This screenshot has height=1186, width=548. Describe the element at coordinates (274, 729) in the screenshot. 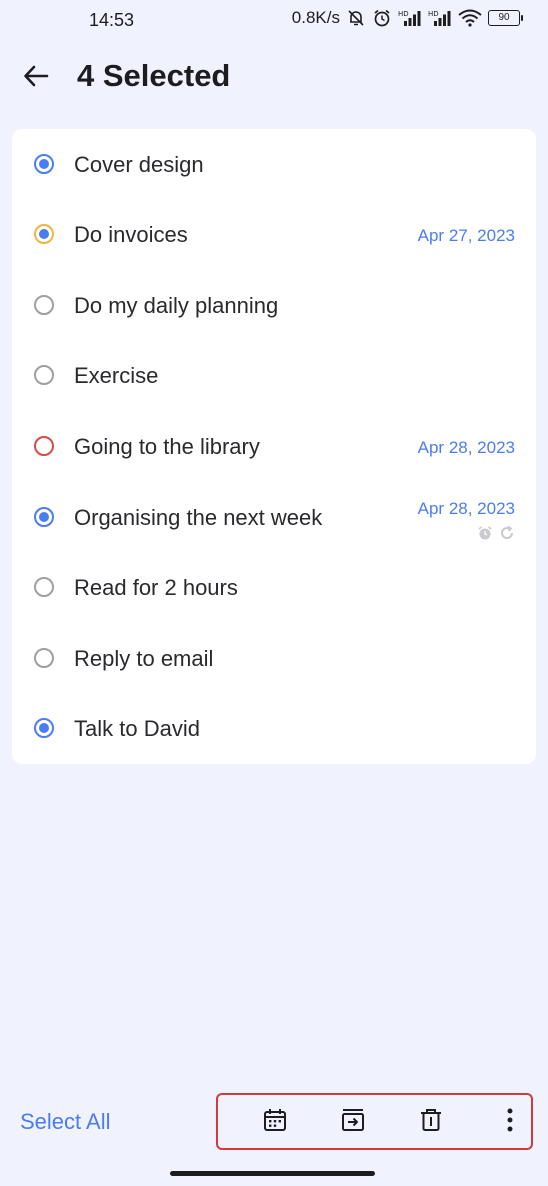

I see `task-item-talk-david: Talk to David` at that location.